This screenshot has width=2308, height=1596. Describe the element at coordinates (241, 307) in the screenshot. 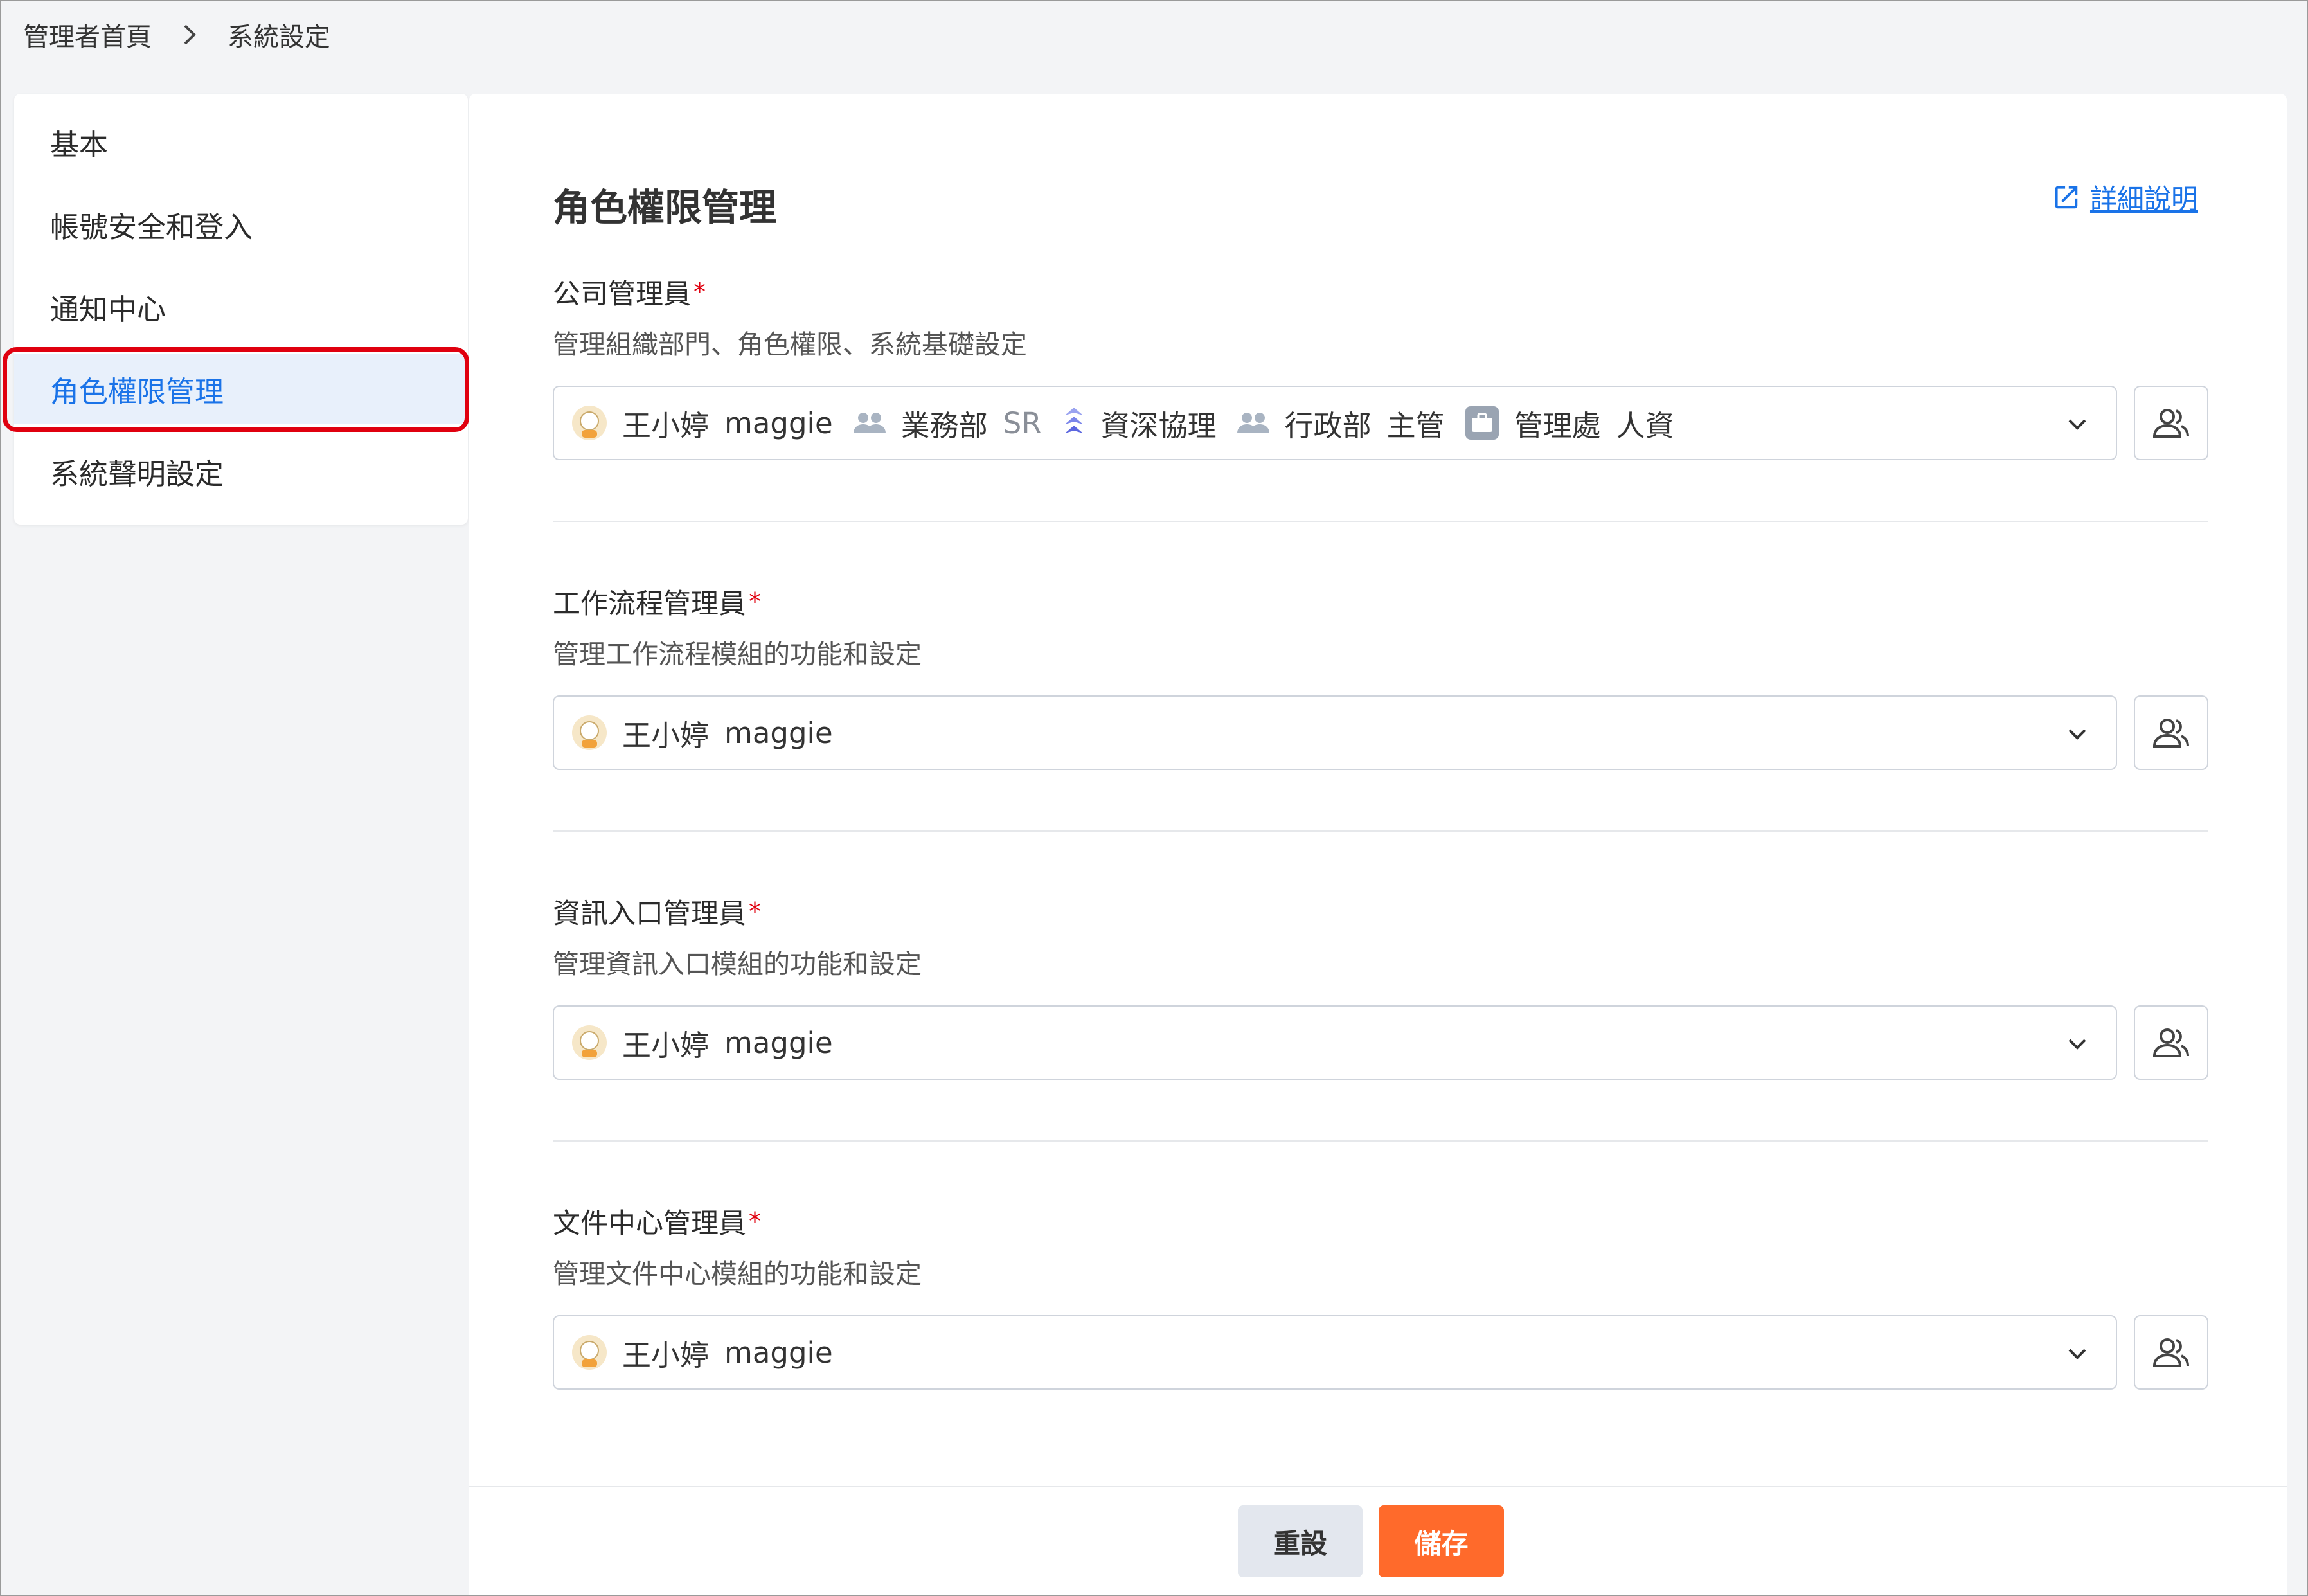

I see `sidebar-item-notification: 通知中心` at that location.